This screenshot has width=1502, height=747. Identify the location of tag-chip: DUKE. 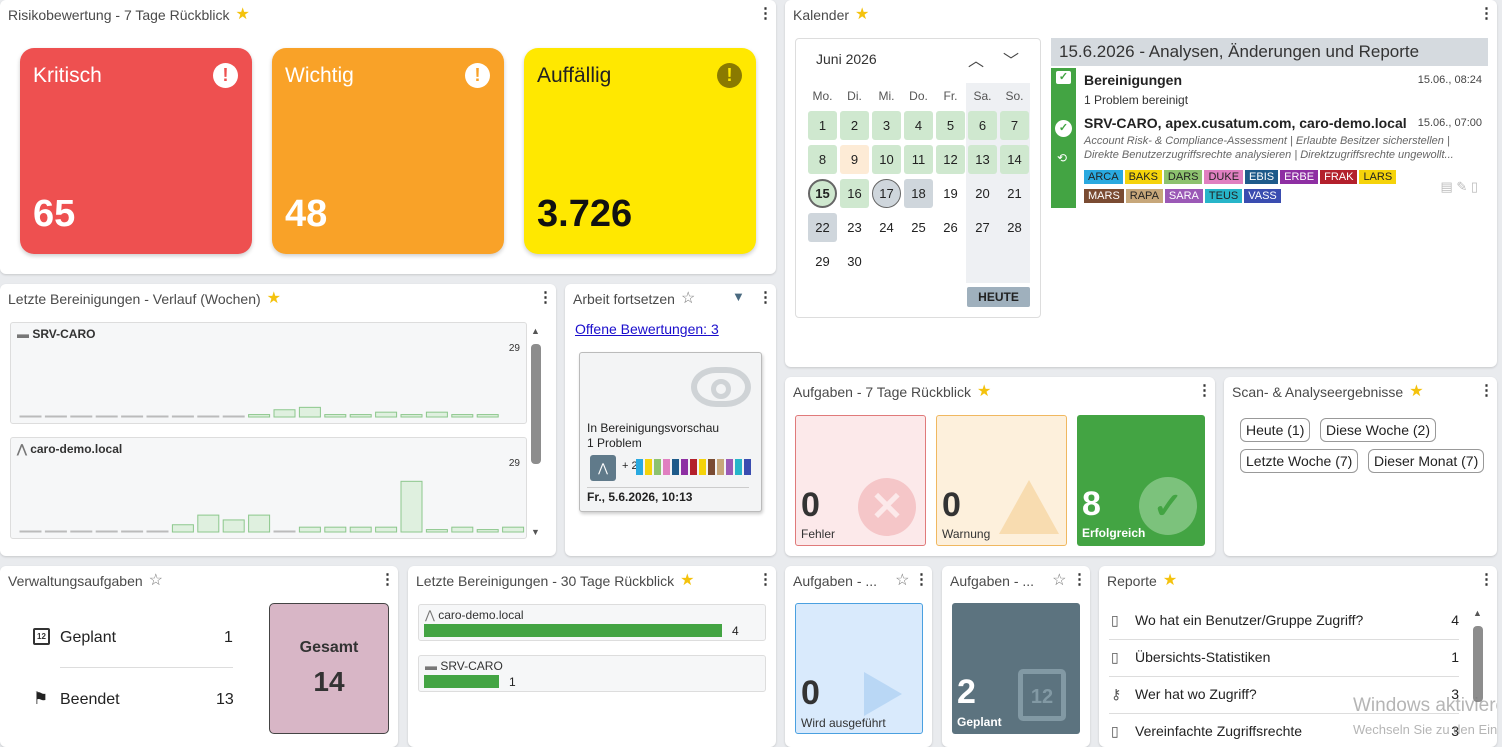
(1224, 177).